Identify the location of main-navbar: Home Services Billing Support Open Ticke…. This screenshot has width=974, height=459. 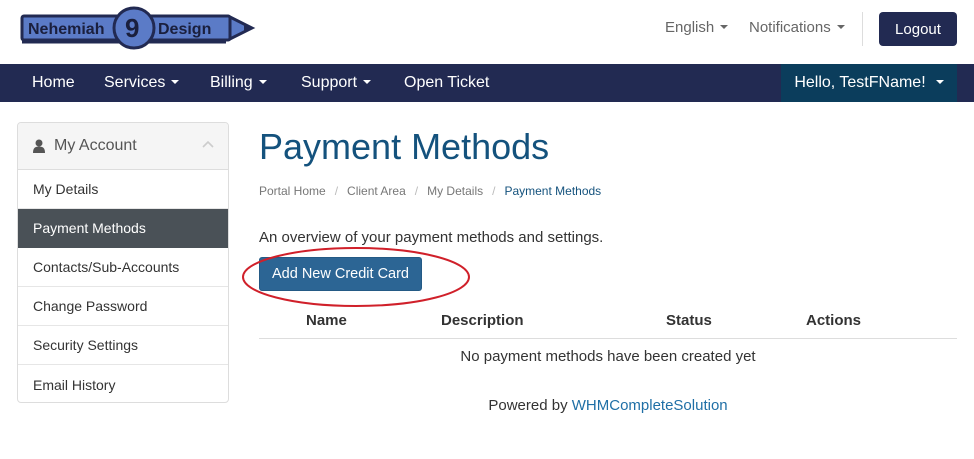
(487, 83).